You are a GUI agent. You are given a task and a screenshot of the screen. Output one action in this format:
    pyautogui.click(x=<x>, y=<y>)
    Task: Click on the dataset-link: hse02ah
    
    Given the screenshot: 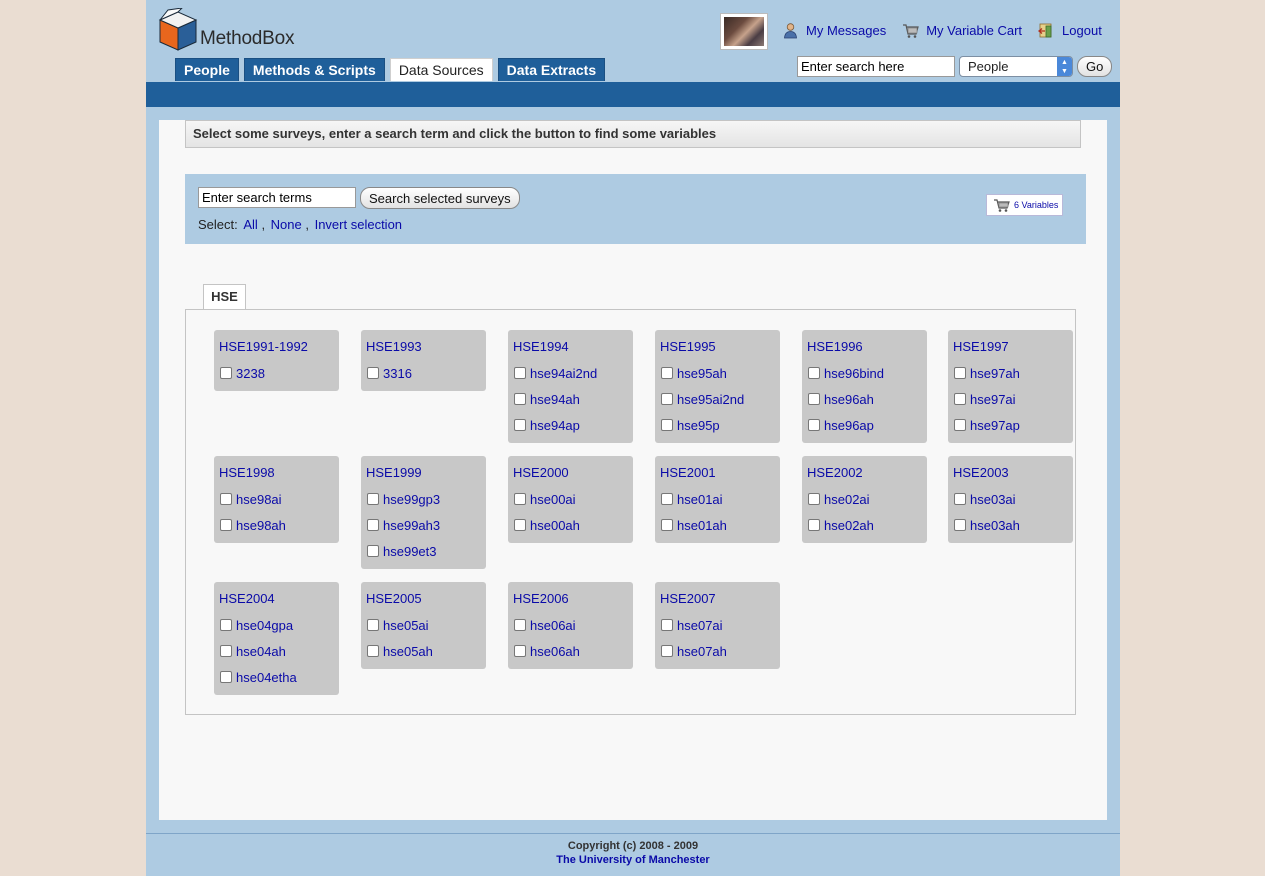 What is the action you would take?
    pyautogui.click(x=849, y=525)
    